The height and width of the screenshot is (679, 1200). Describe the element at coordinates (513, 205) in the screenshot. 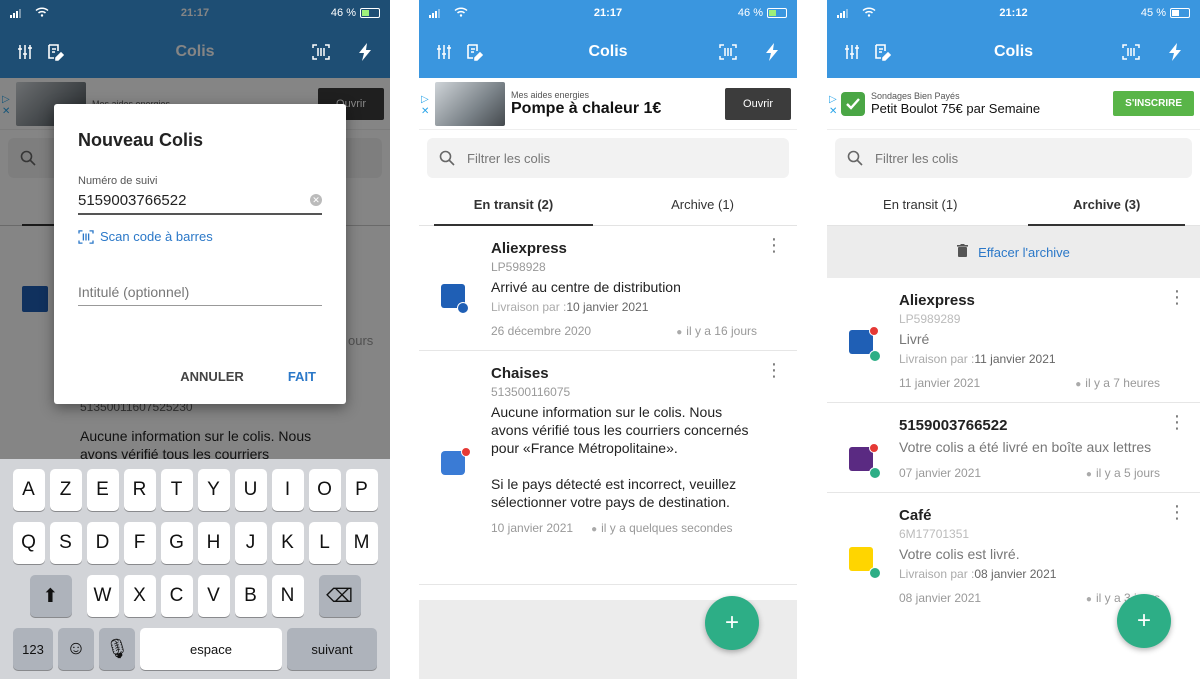

I see `tab-in-transit: En transit (2)` at that location.